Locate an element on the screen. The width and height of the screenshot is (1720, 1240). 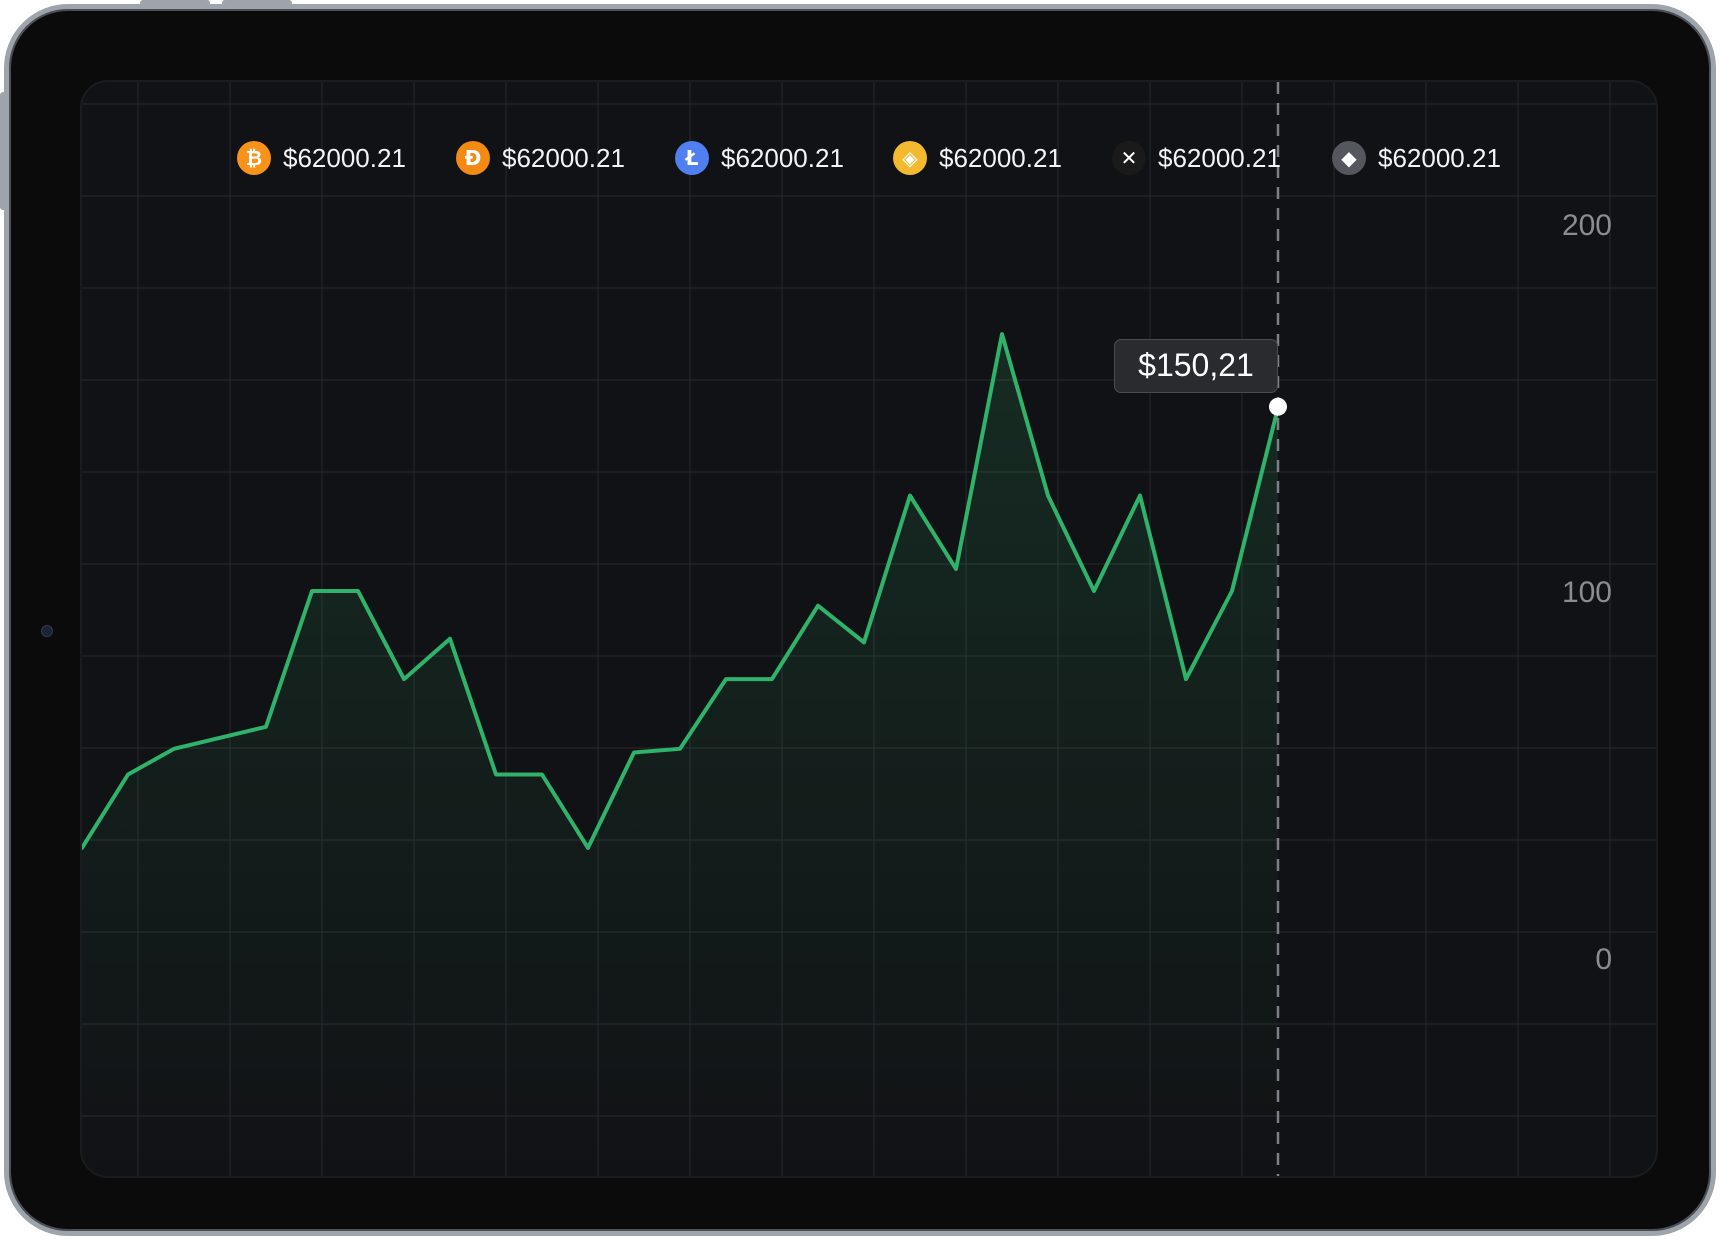
ticker-binance: ◈ $62000.21 is located at coordinates (977, 158).